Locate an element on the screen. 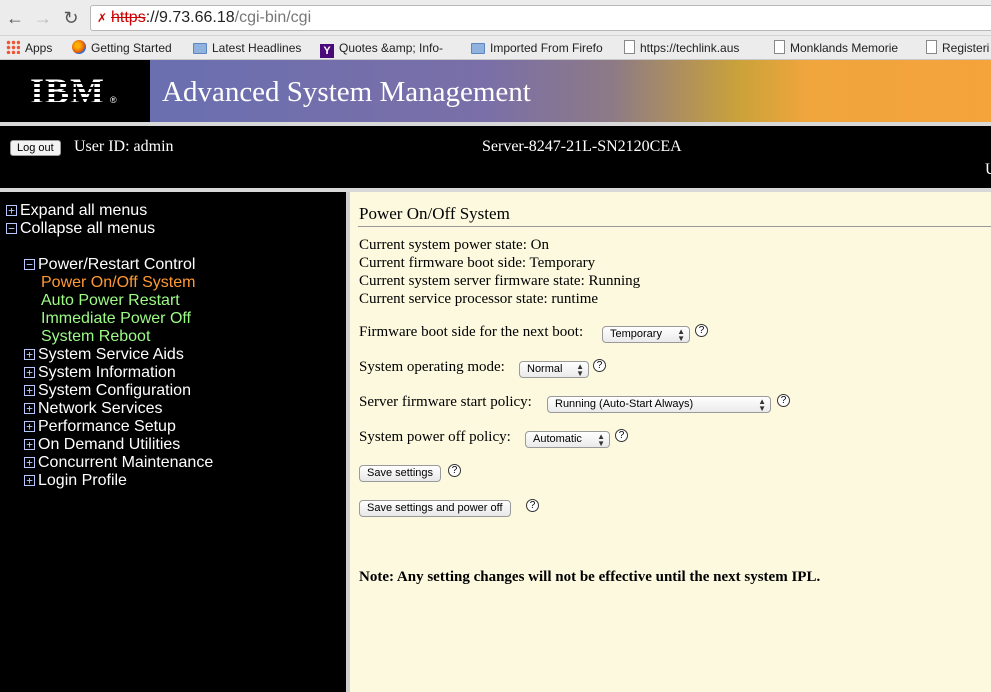  ibm-logo: IBM is located at coordinates (67, 91).